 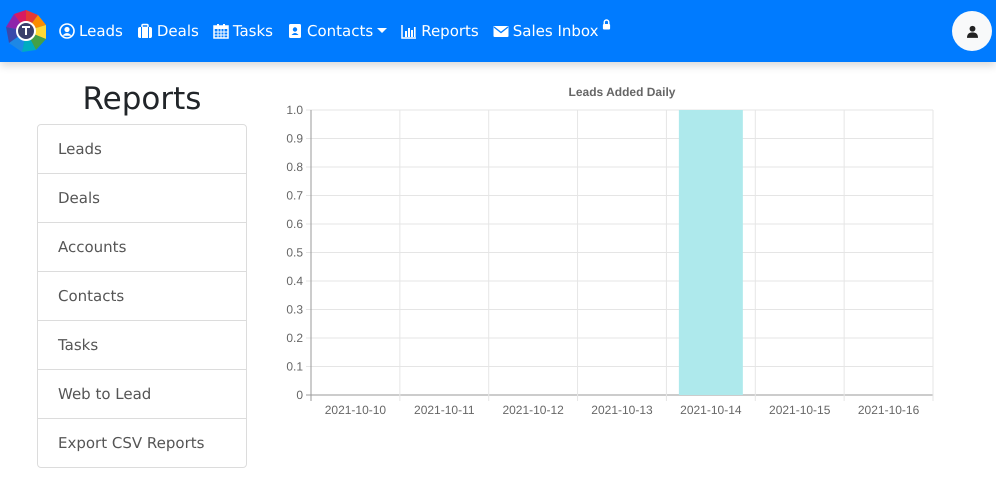 What do you see at coordinates (142, 394) in the screenshot?
I see `report-link: Web to Lead` at bounding box center [142, 394].